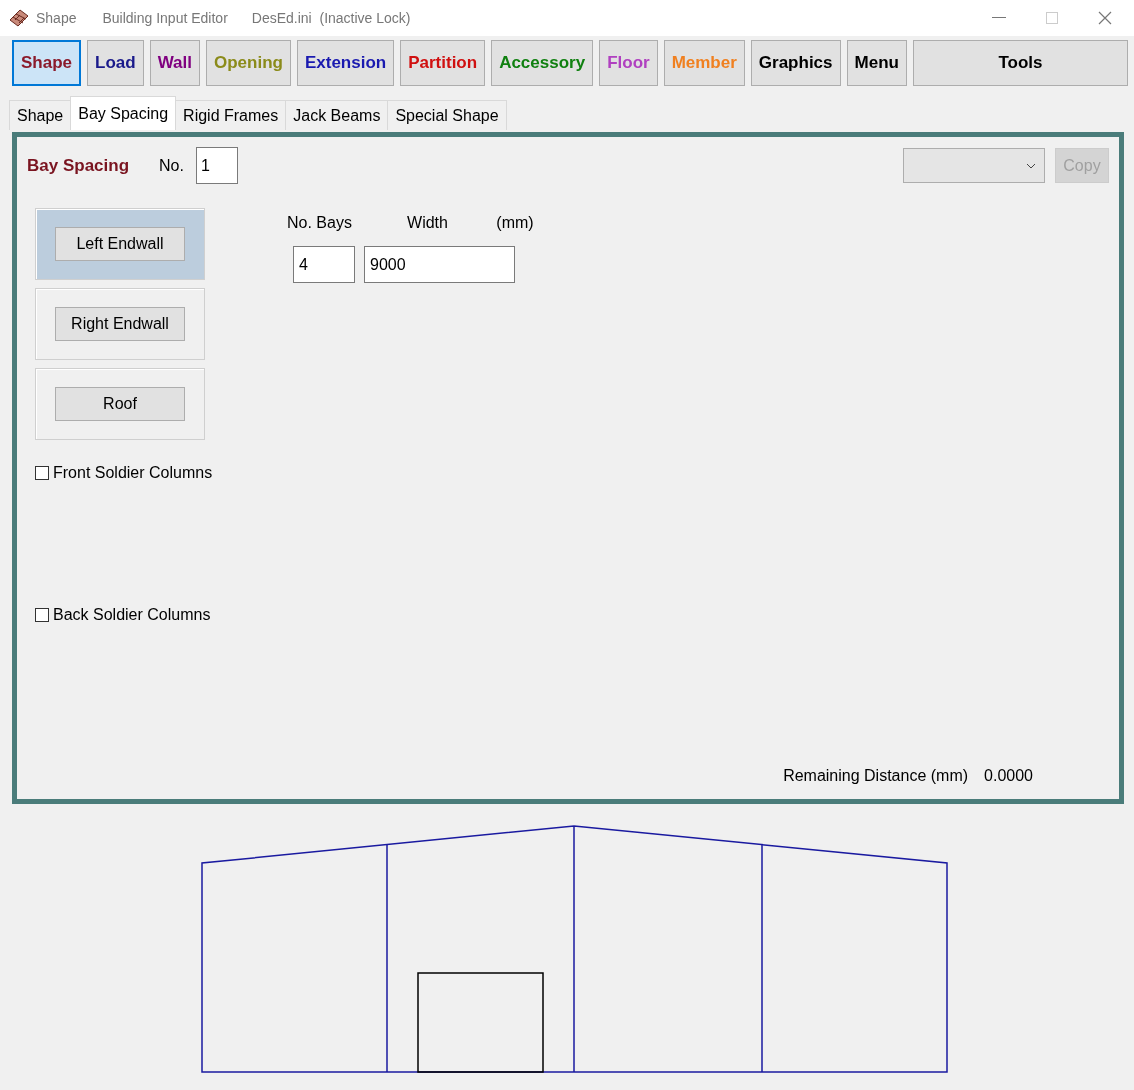 The height and width of the screenshot is (1090, 1134). I want to click on bricks-icon, so click(19, 18).